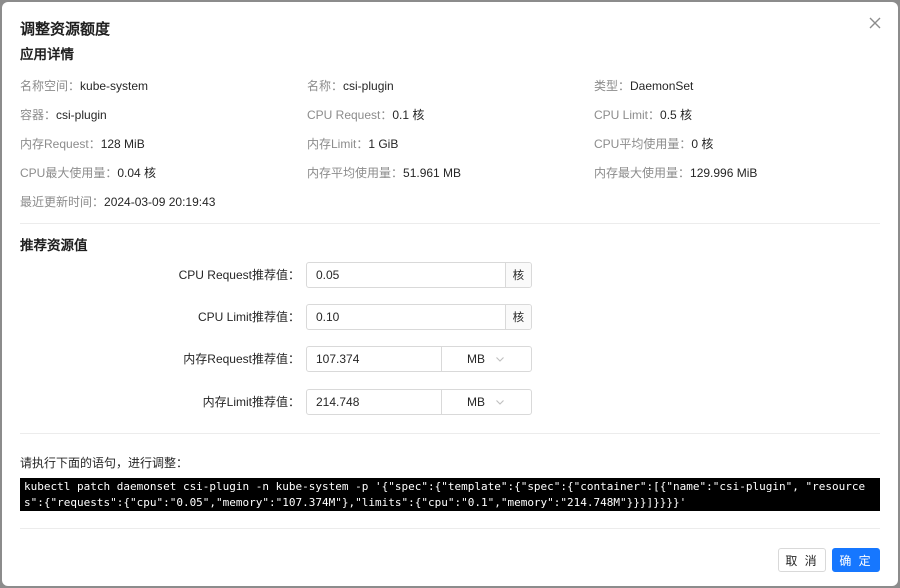 The image size is (900, 588). I want to click on mem-limit-input, so click(374, 402).